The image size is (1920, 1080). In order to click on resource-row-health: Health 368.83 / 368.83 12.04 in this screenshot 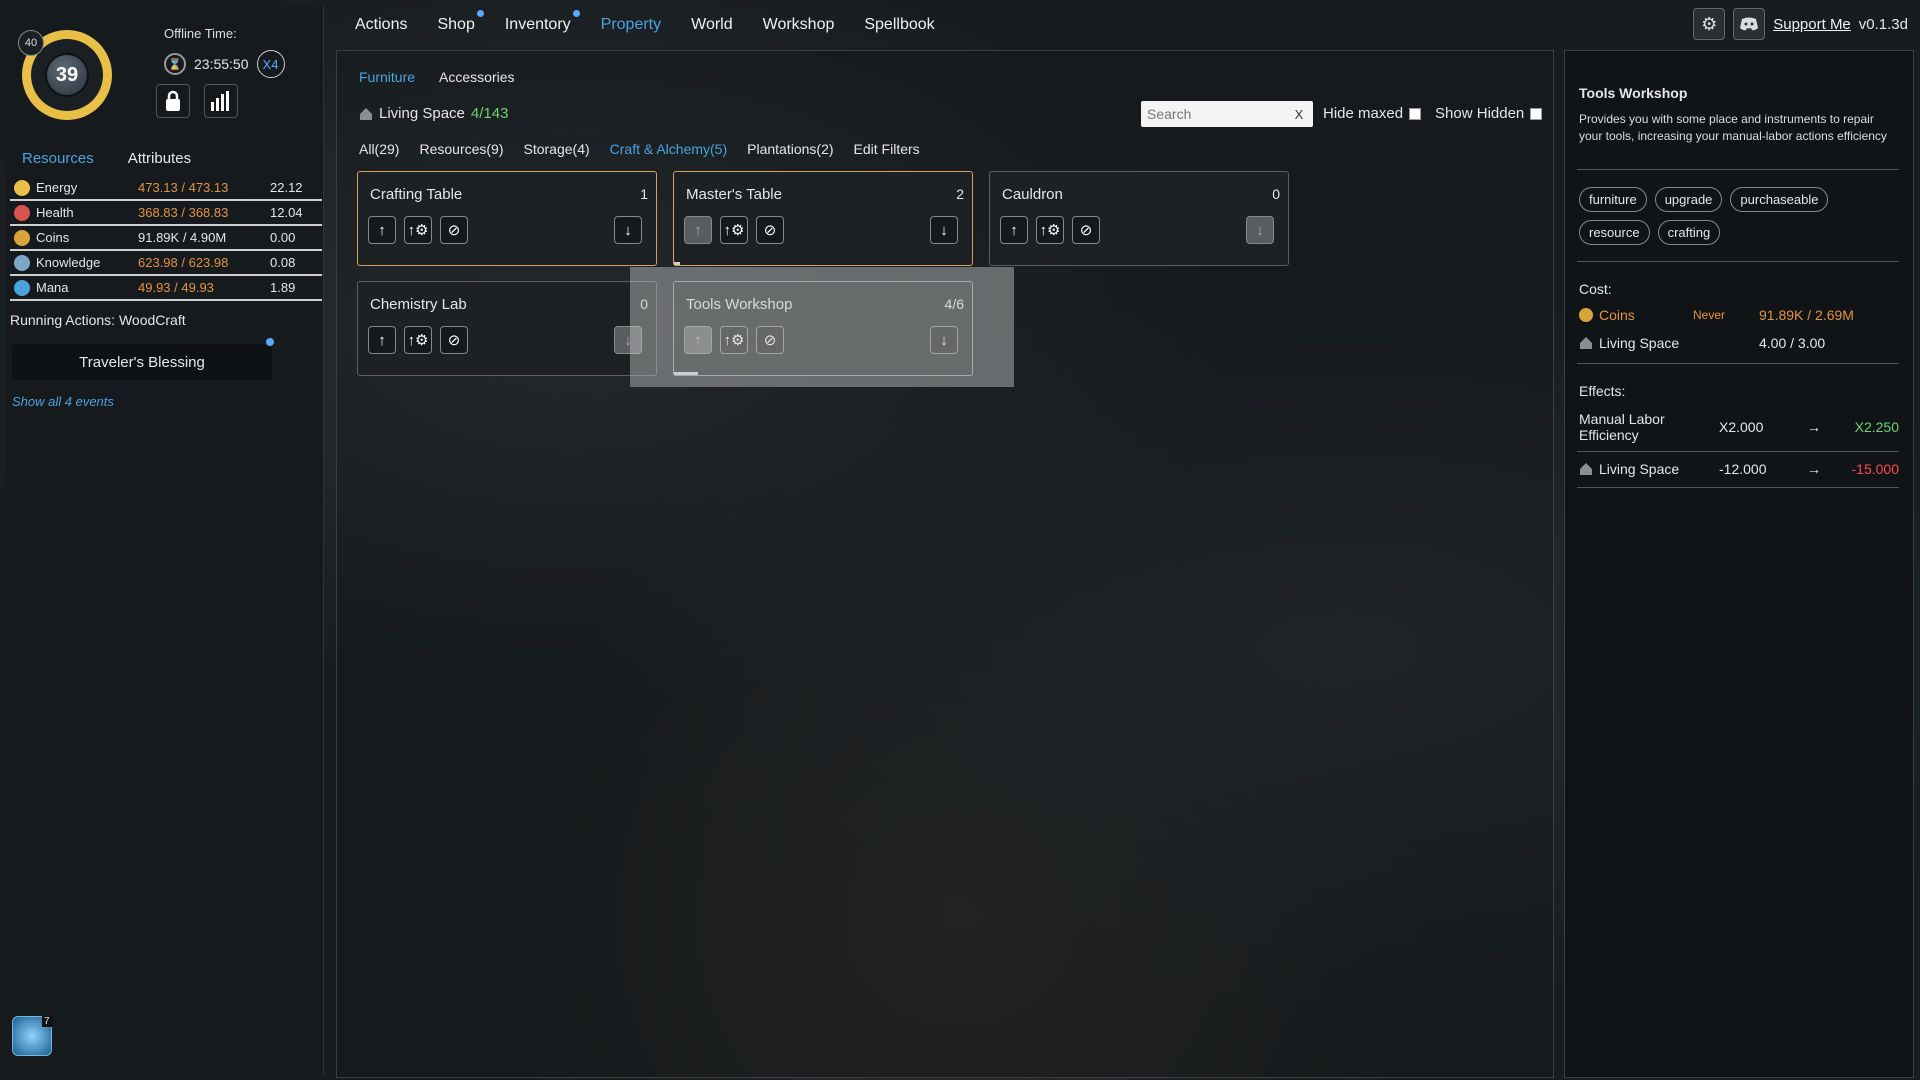, I will do `click(166, 213)`.